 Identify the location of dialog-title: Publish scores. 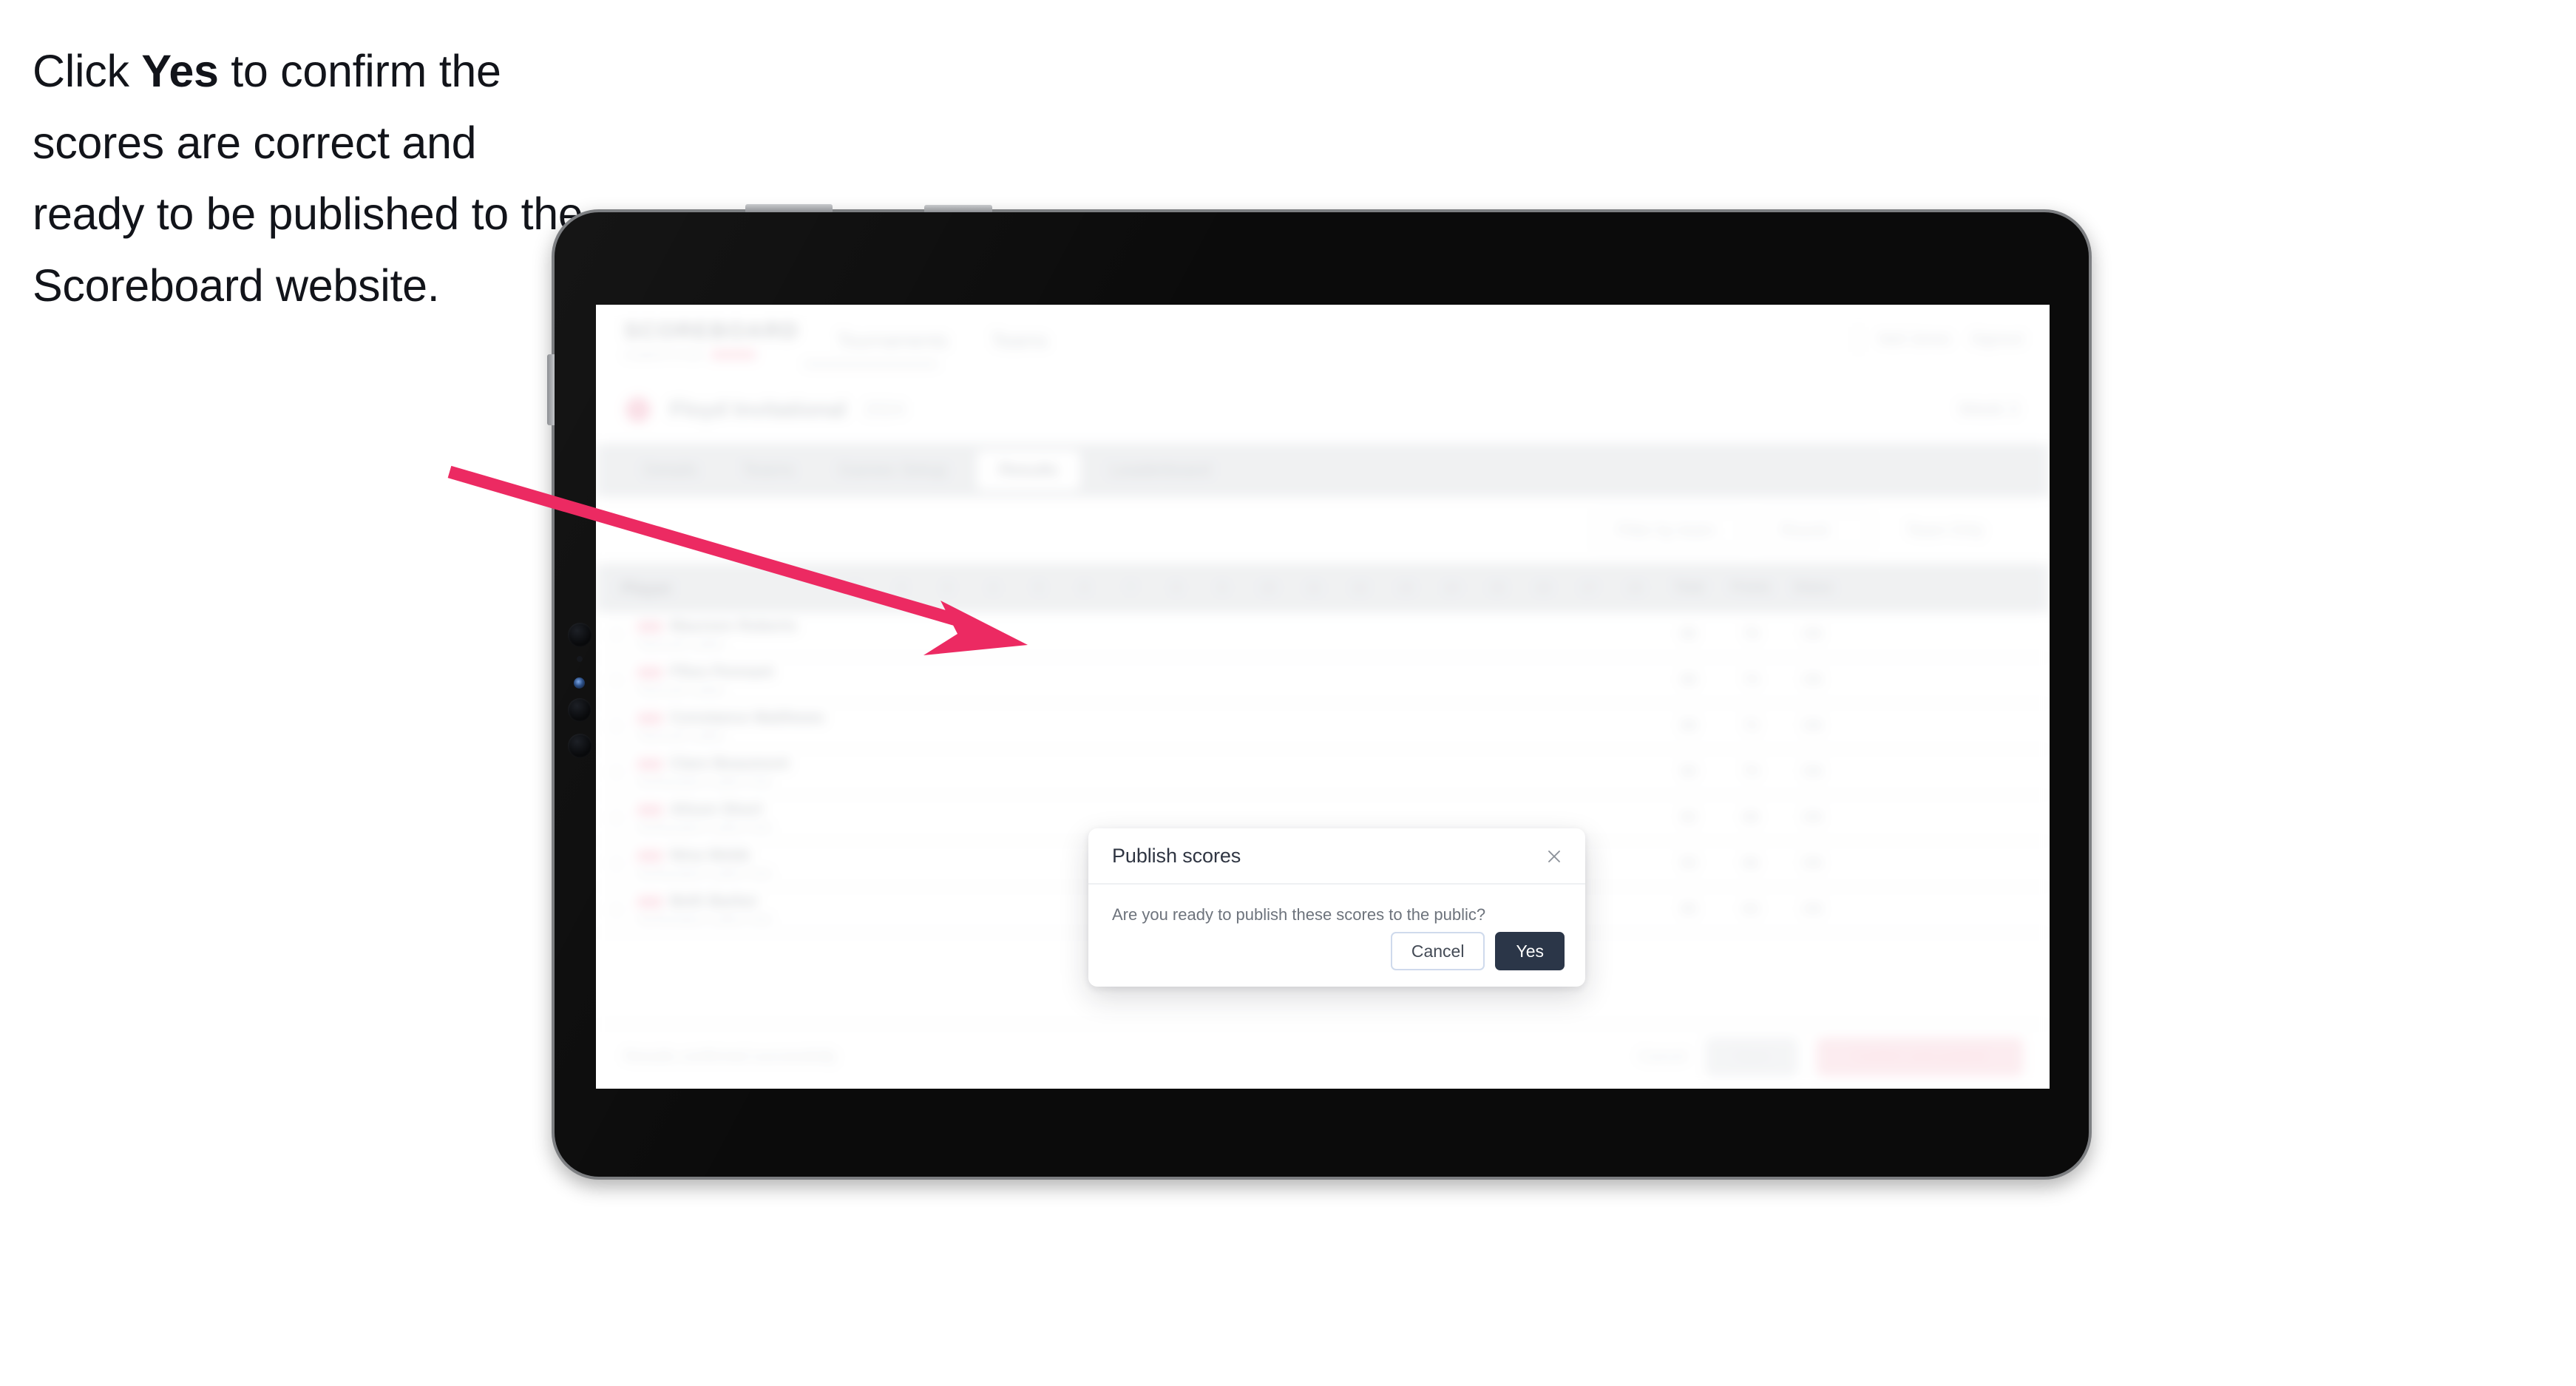
(1176, 855).